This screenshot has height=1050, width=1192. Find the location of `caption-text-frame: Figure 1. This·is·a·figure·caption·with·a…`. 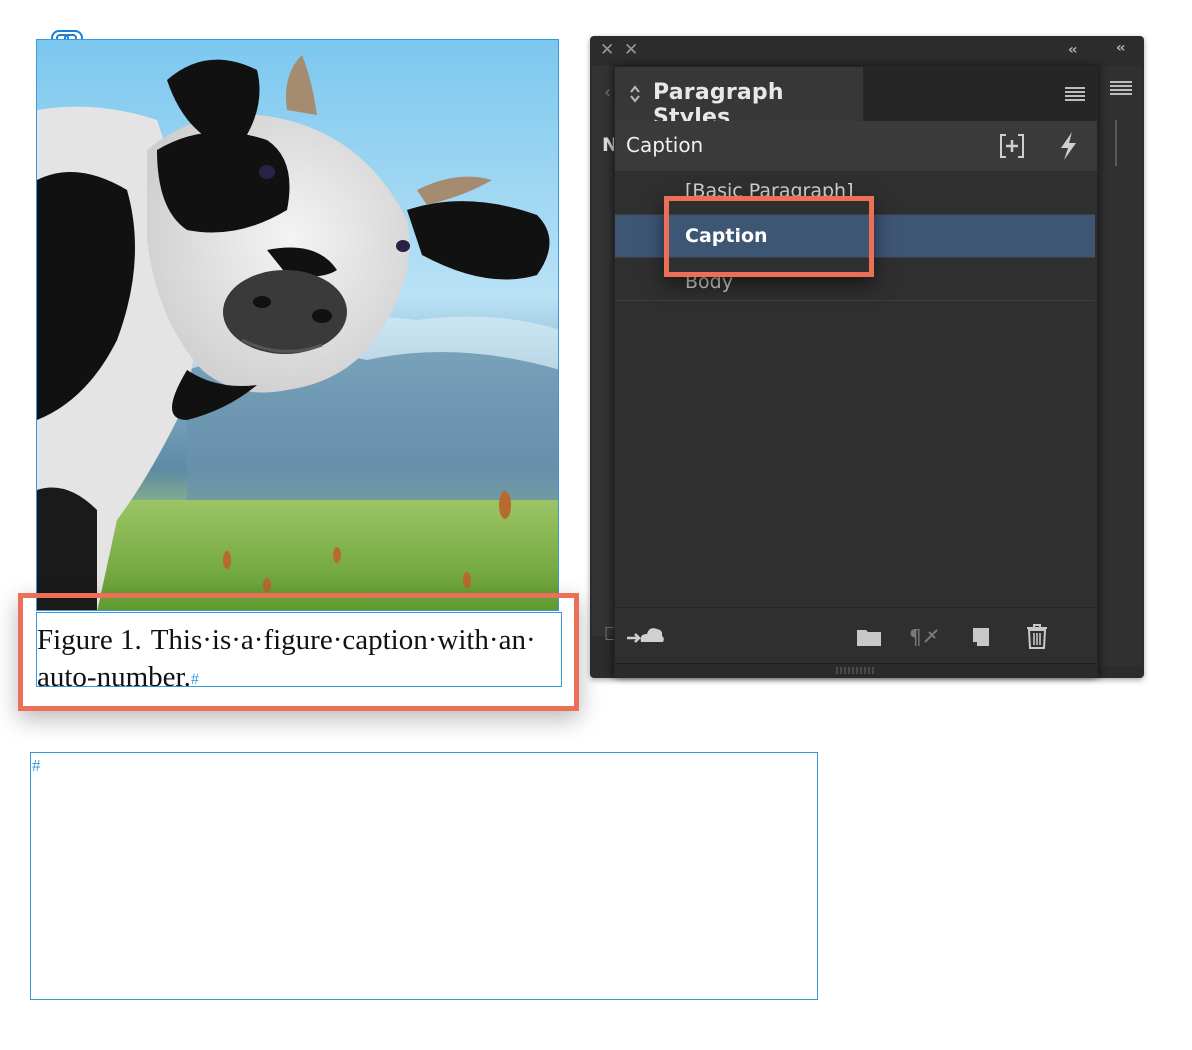

caption-text-frame: Figure 1. This·is·a·figure·caption·with·a… is located at coordinates (299, 652).